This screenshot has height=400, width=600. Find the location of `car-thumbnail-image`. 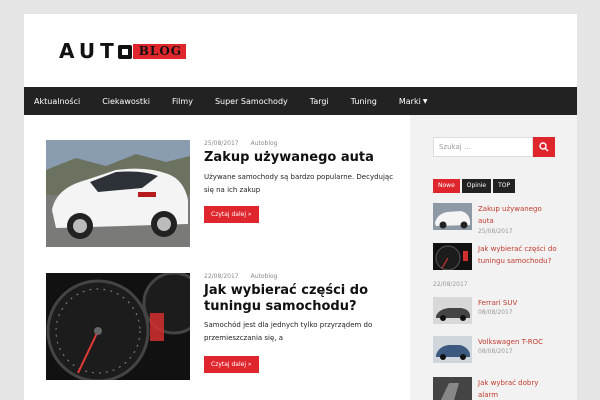

car-thumbnail-image is located at coordinates (452, 216).